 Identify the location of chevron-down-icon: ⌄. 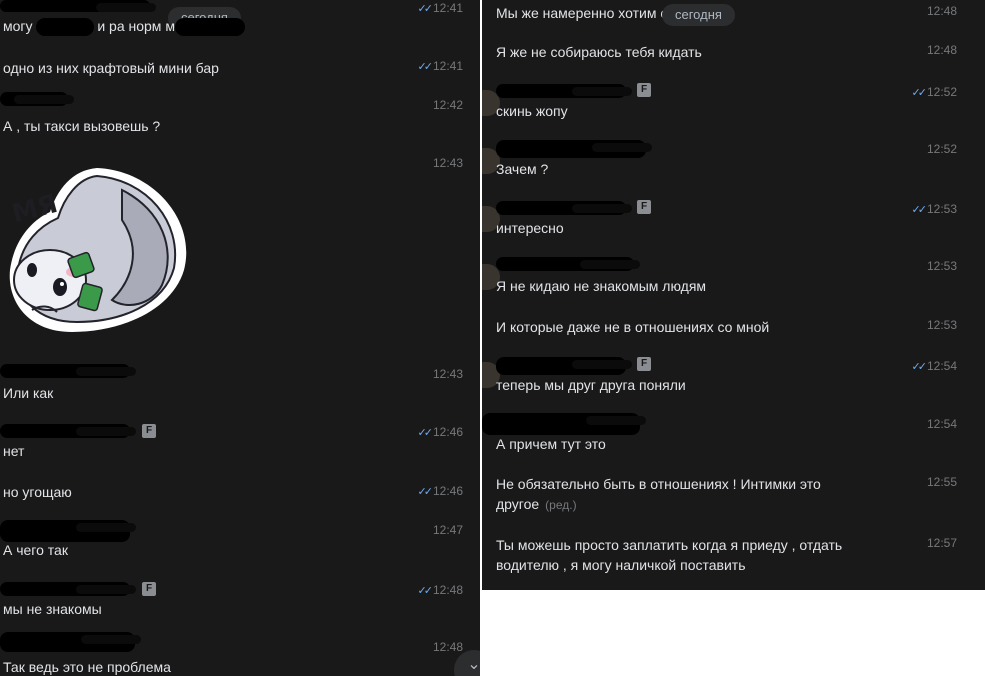
(473, 664).